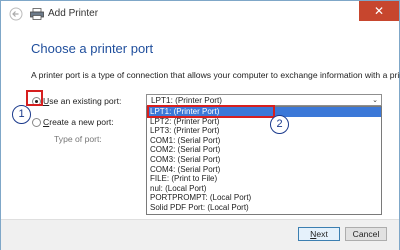 The width and height of the screenshot is (400, 250). I want to click on use-existing-port-text: se an existing port:, so click(85, 101).